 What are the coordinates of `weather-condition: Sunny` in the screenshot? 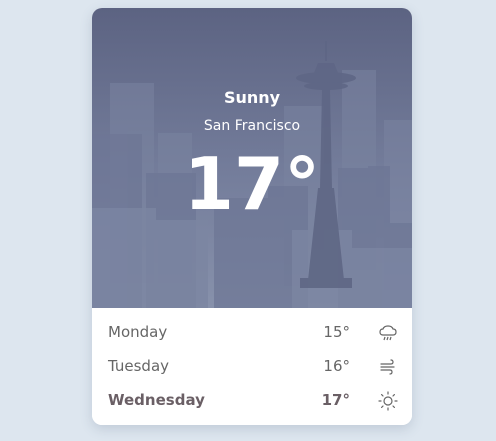 It's located at (252, 97).